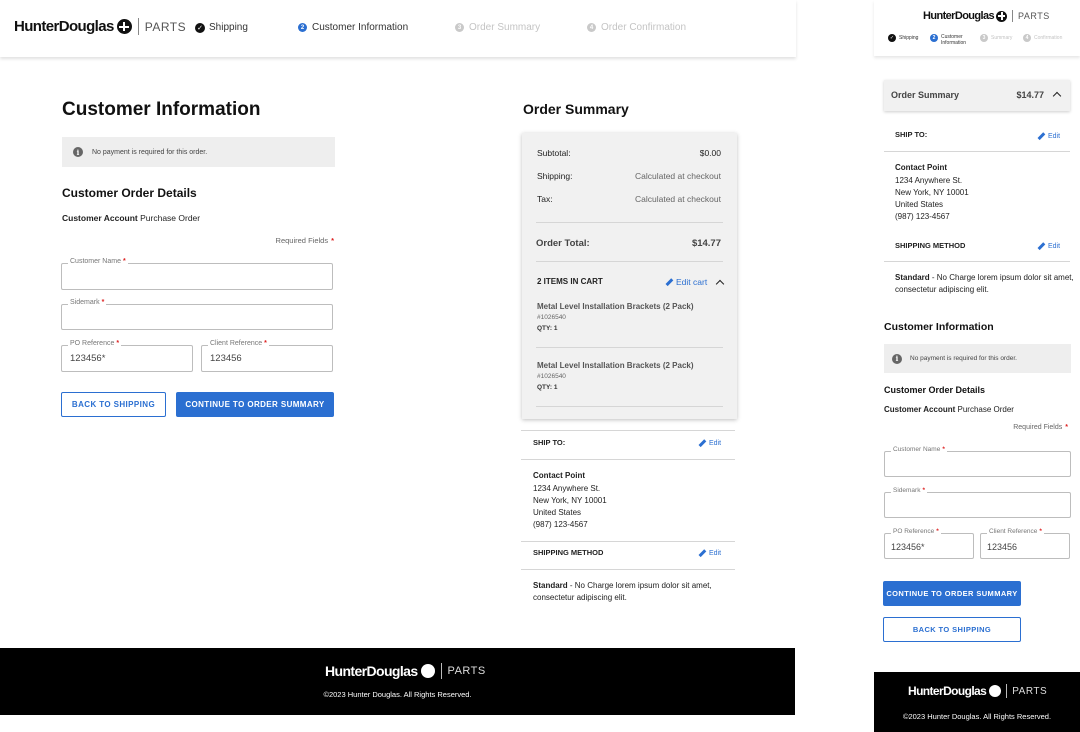 The height and width of the screenshot is (732, 1080). What do you see at coordinates (977, 95) in the screenshot?
I see `mobile-order-summary-toggle: Order Summary $14.77` at bounding box center [977, 95].